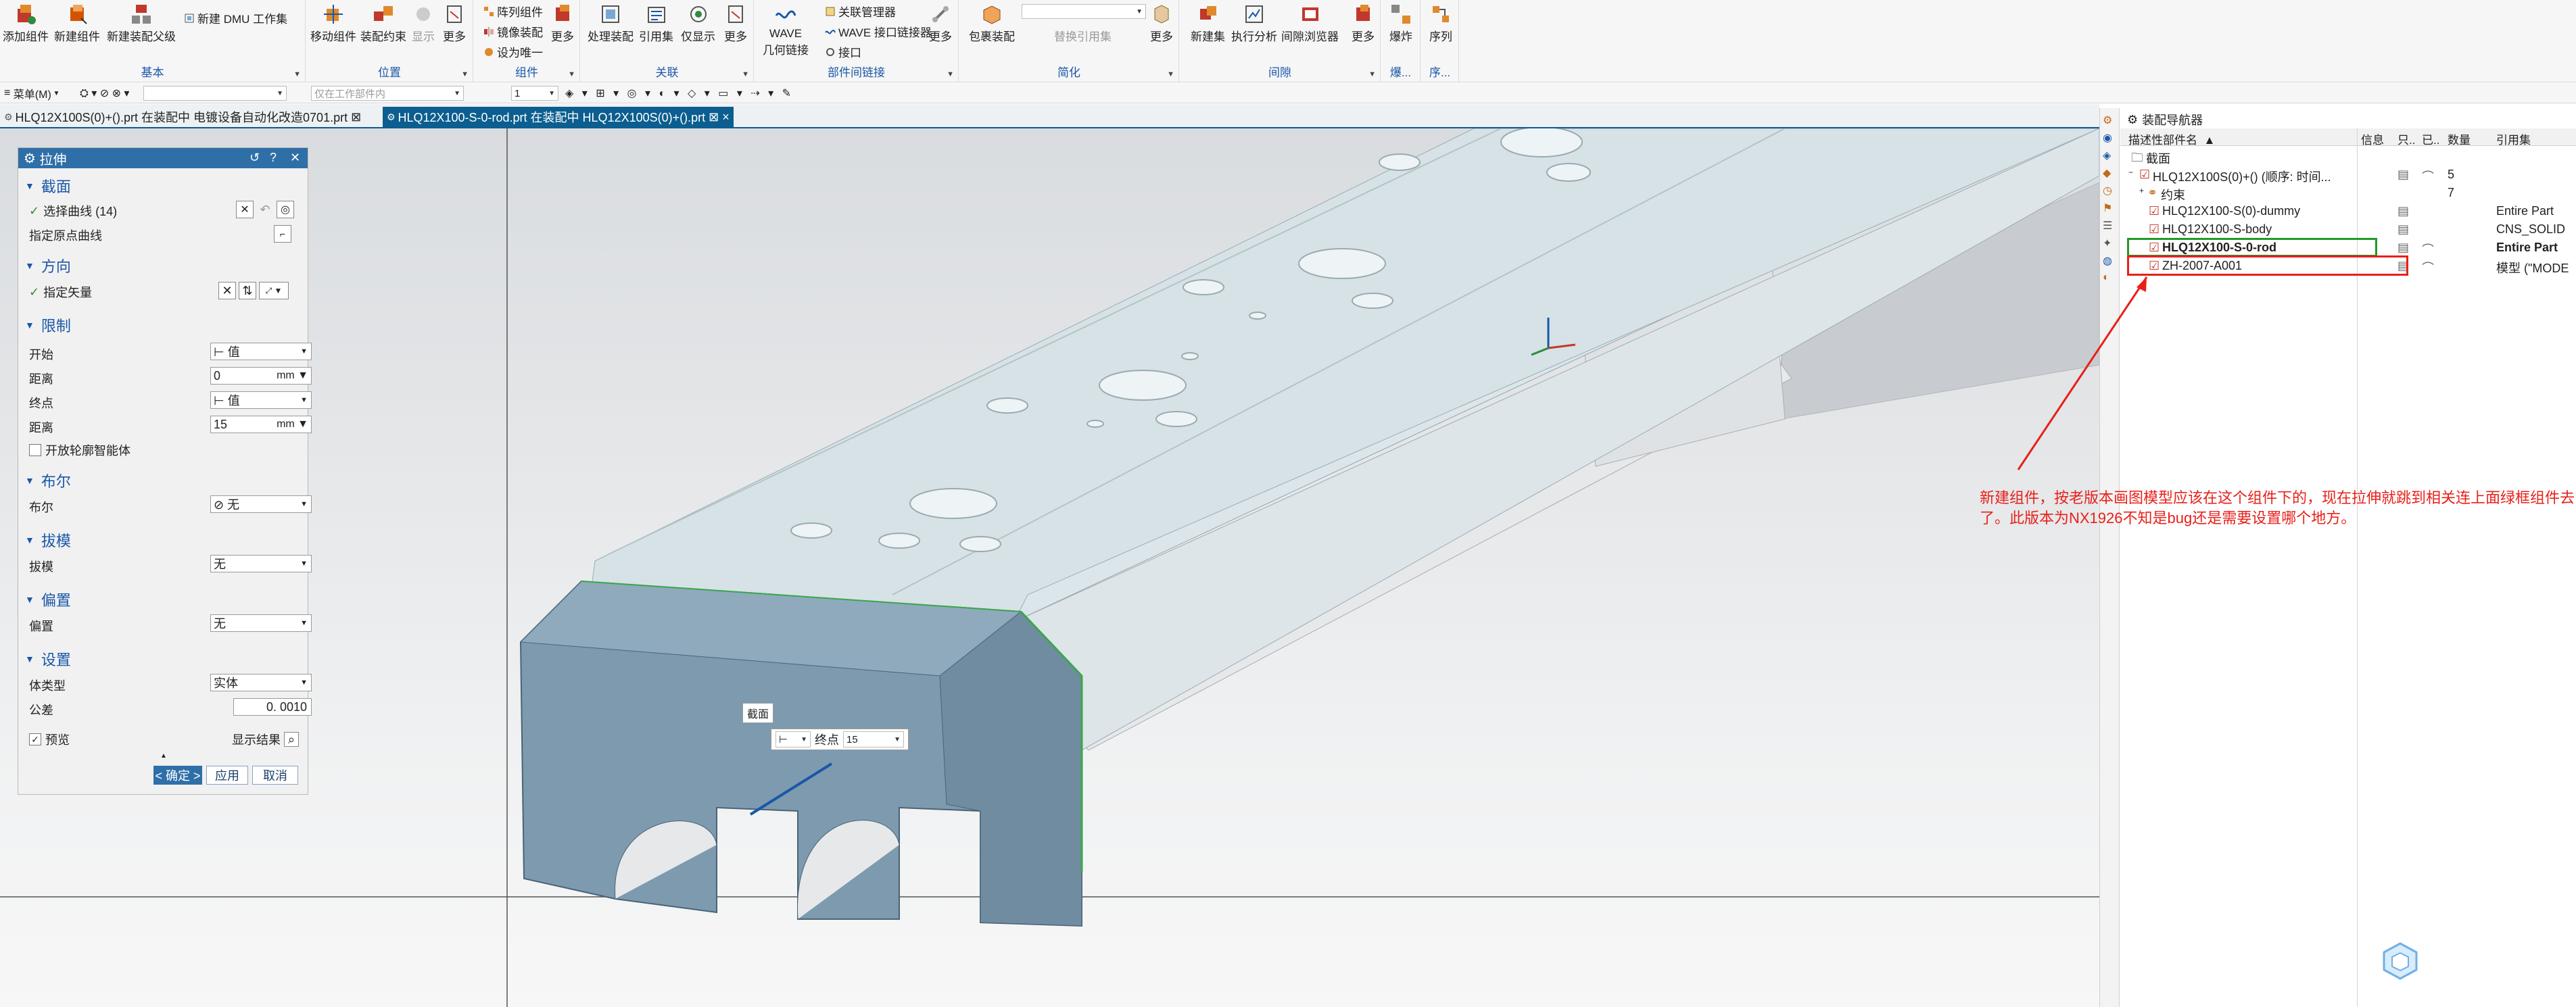 The width and height of the screenshot is (2576, 1007). What do you see at coordinates (992, 22) in the screenshot?
I see `wrap-assembly-button: 包裹装配` at bounding box center [992, 22].